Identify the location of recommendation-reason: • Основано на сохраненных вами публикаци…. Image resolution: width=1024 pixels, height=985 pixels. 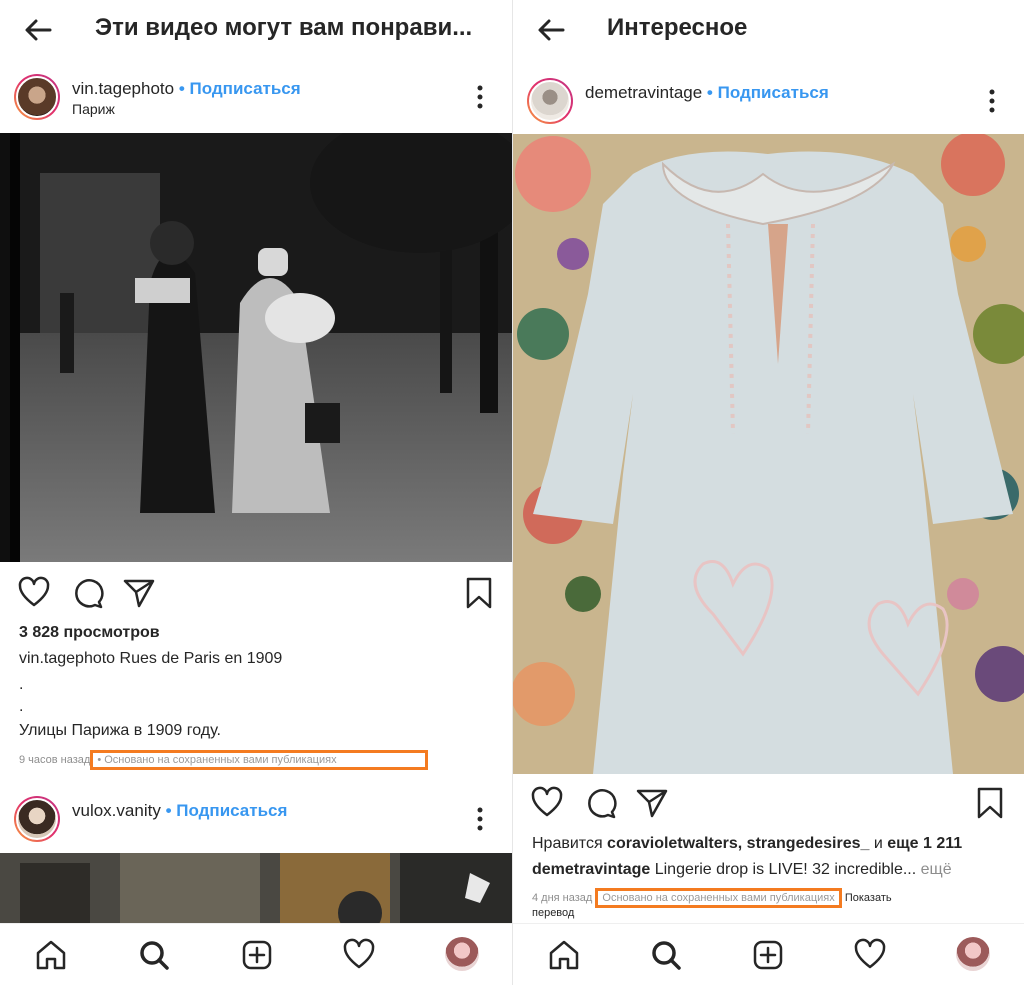
(259, 760).